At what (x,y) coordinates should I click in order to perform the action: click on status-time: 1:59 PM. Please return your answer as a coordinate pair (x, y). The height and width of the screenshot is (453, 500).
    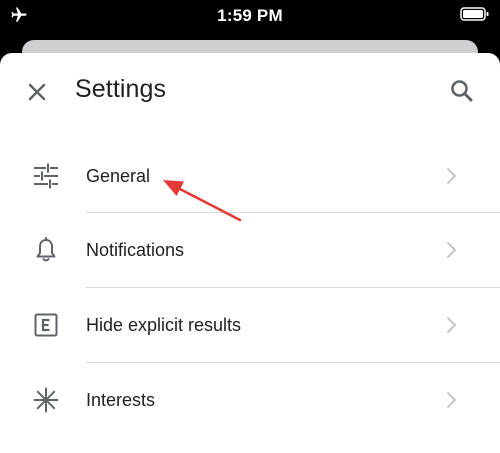
    Looking at the image, I should click on (250, 15).